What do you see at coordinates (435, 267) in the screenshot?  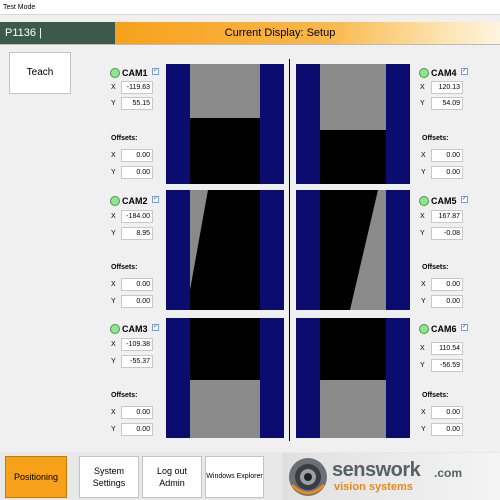 I see `cam5-offsets-label: Offsets:` at bounding box center [435, 267].